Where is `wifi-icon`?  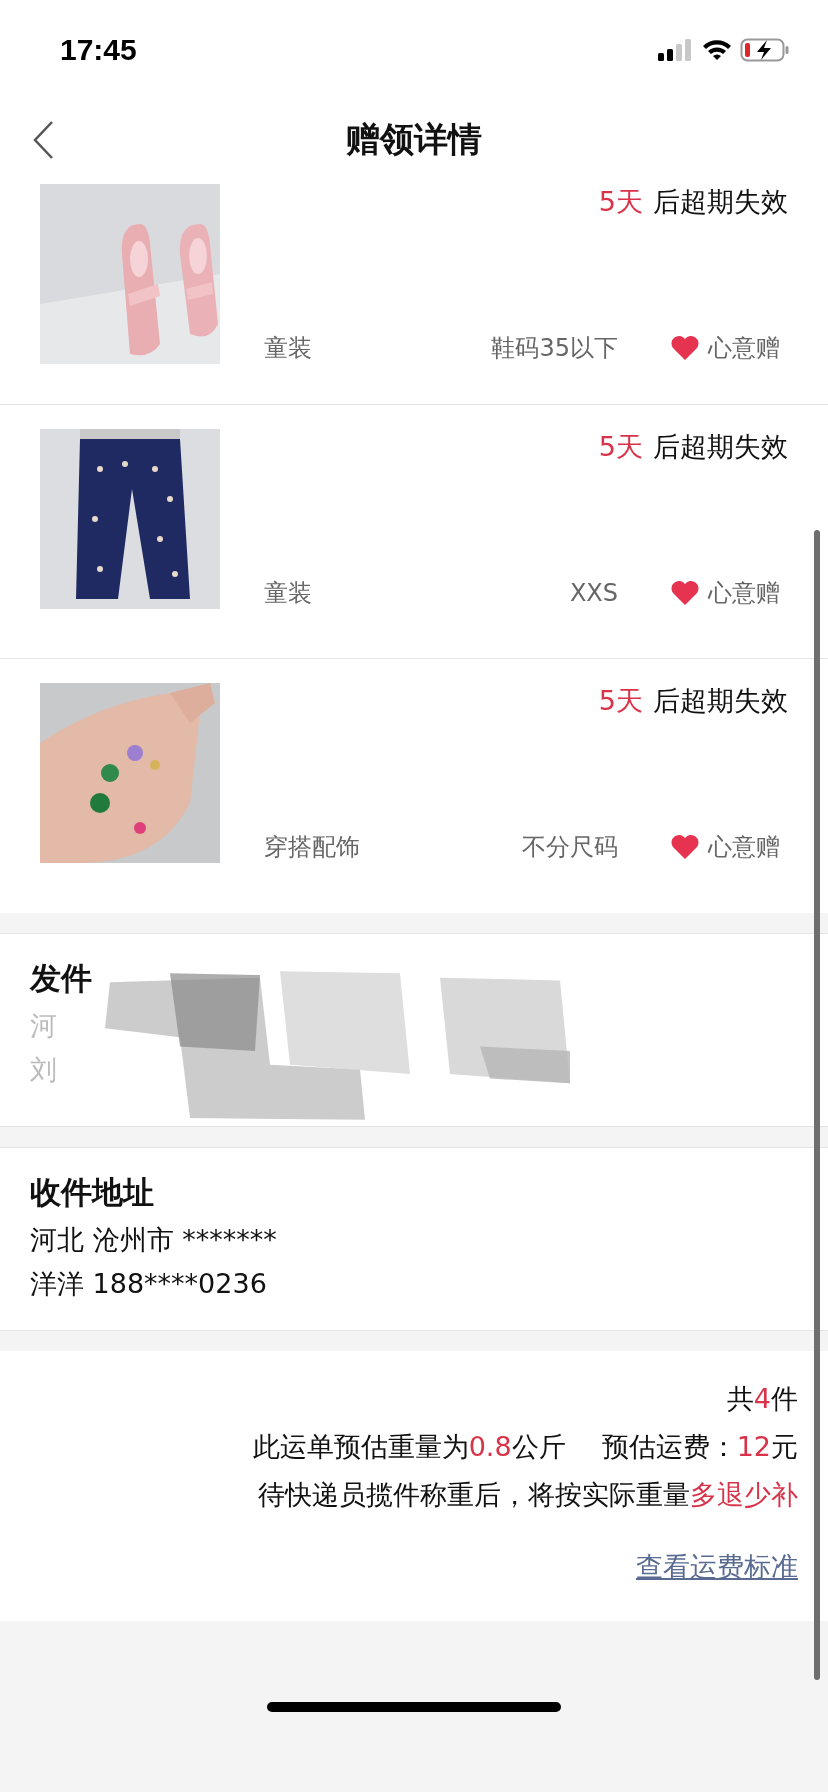
wifi-icon is located at coordinates (717, 50).